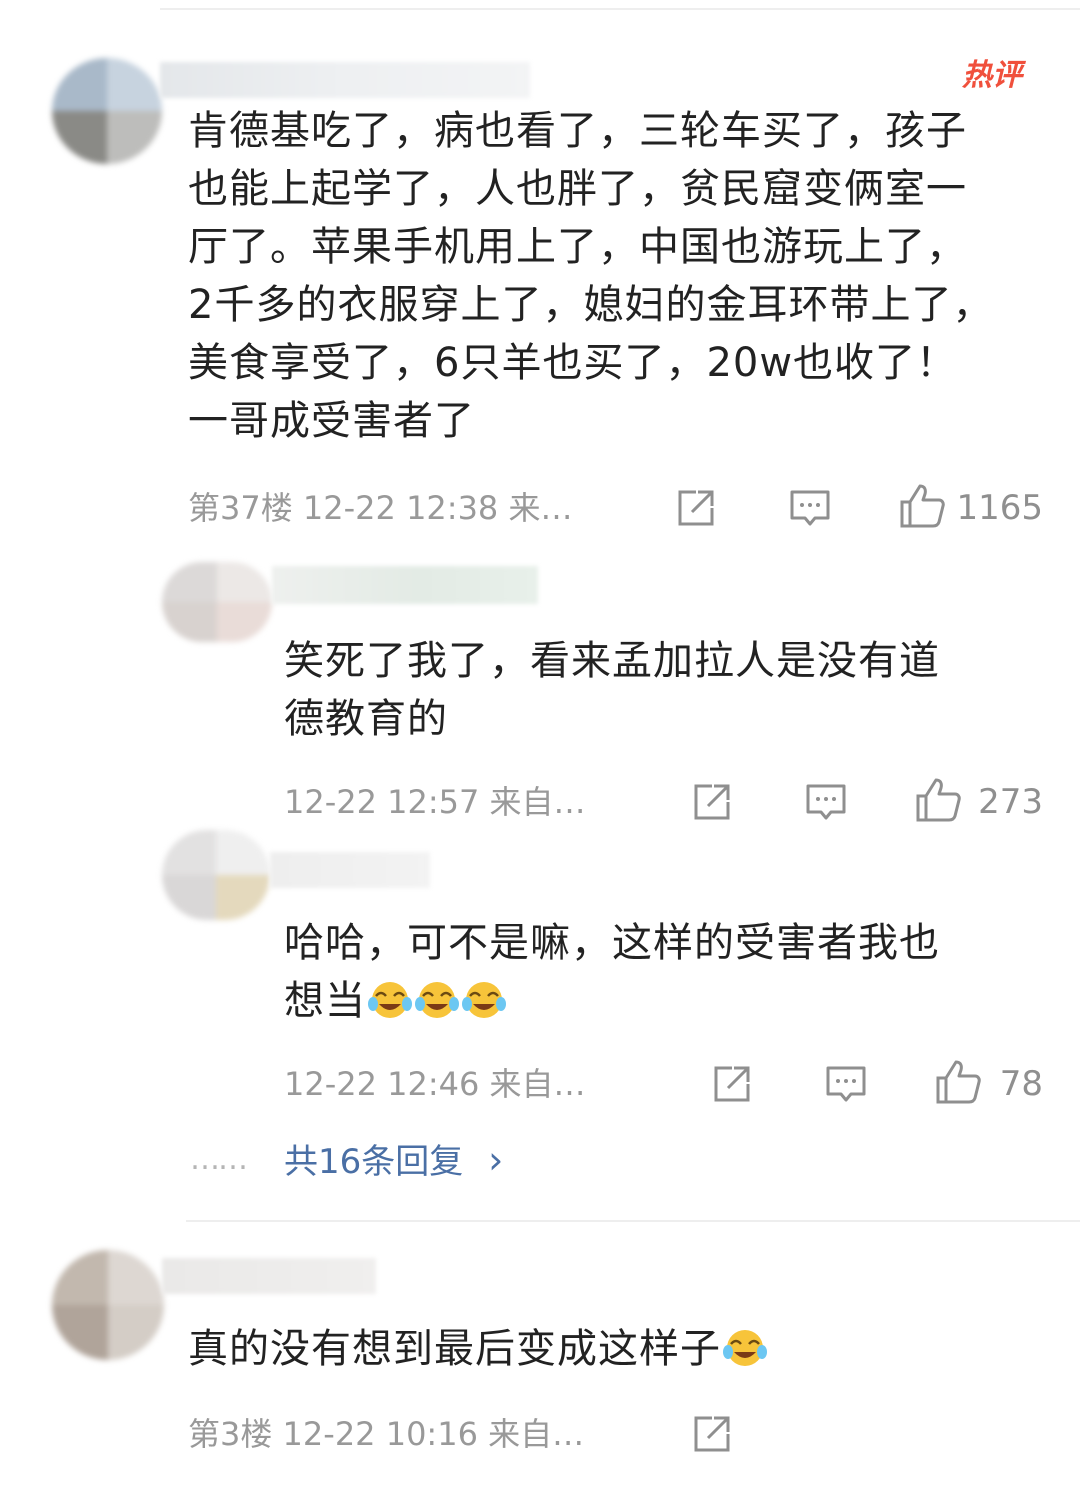  I want to click on hot-comment-badge: 热评, so click(992, 75).